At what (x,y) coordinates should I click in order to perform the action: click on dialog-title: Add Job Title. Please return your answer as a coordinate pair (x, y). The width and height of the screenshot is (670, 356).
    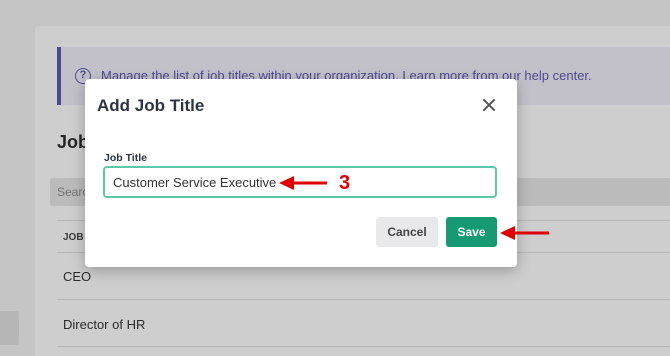
    Looking at the image, I should click on (151, 105).